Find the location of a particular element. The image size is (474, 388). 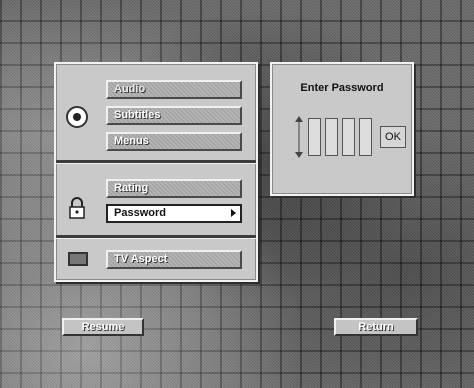

disc-settings-section: Audio Subtitles Menus is located at coordinates (156, 112).